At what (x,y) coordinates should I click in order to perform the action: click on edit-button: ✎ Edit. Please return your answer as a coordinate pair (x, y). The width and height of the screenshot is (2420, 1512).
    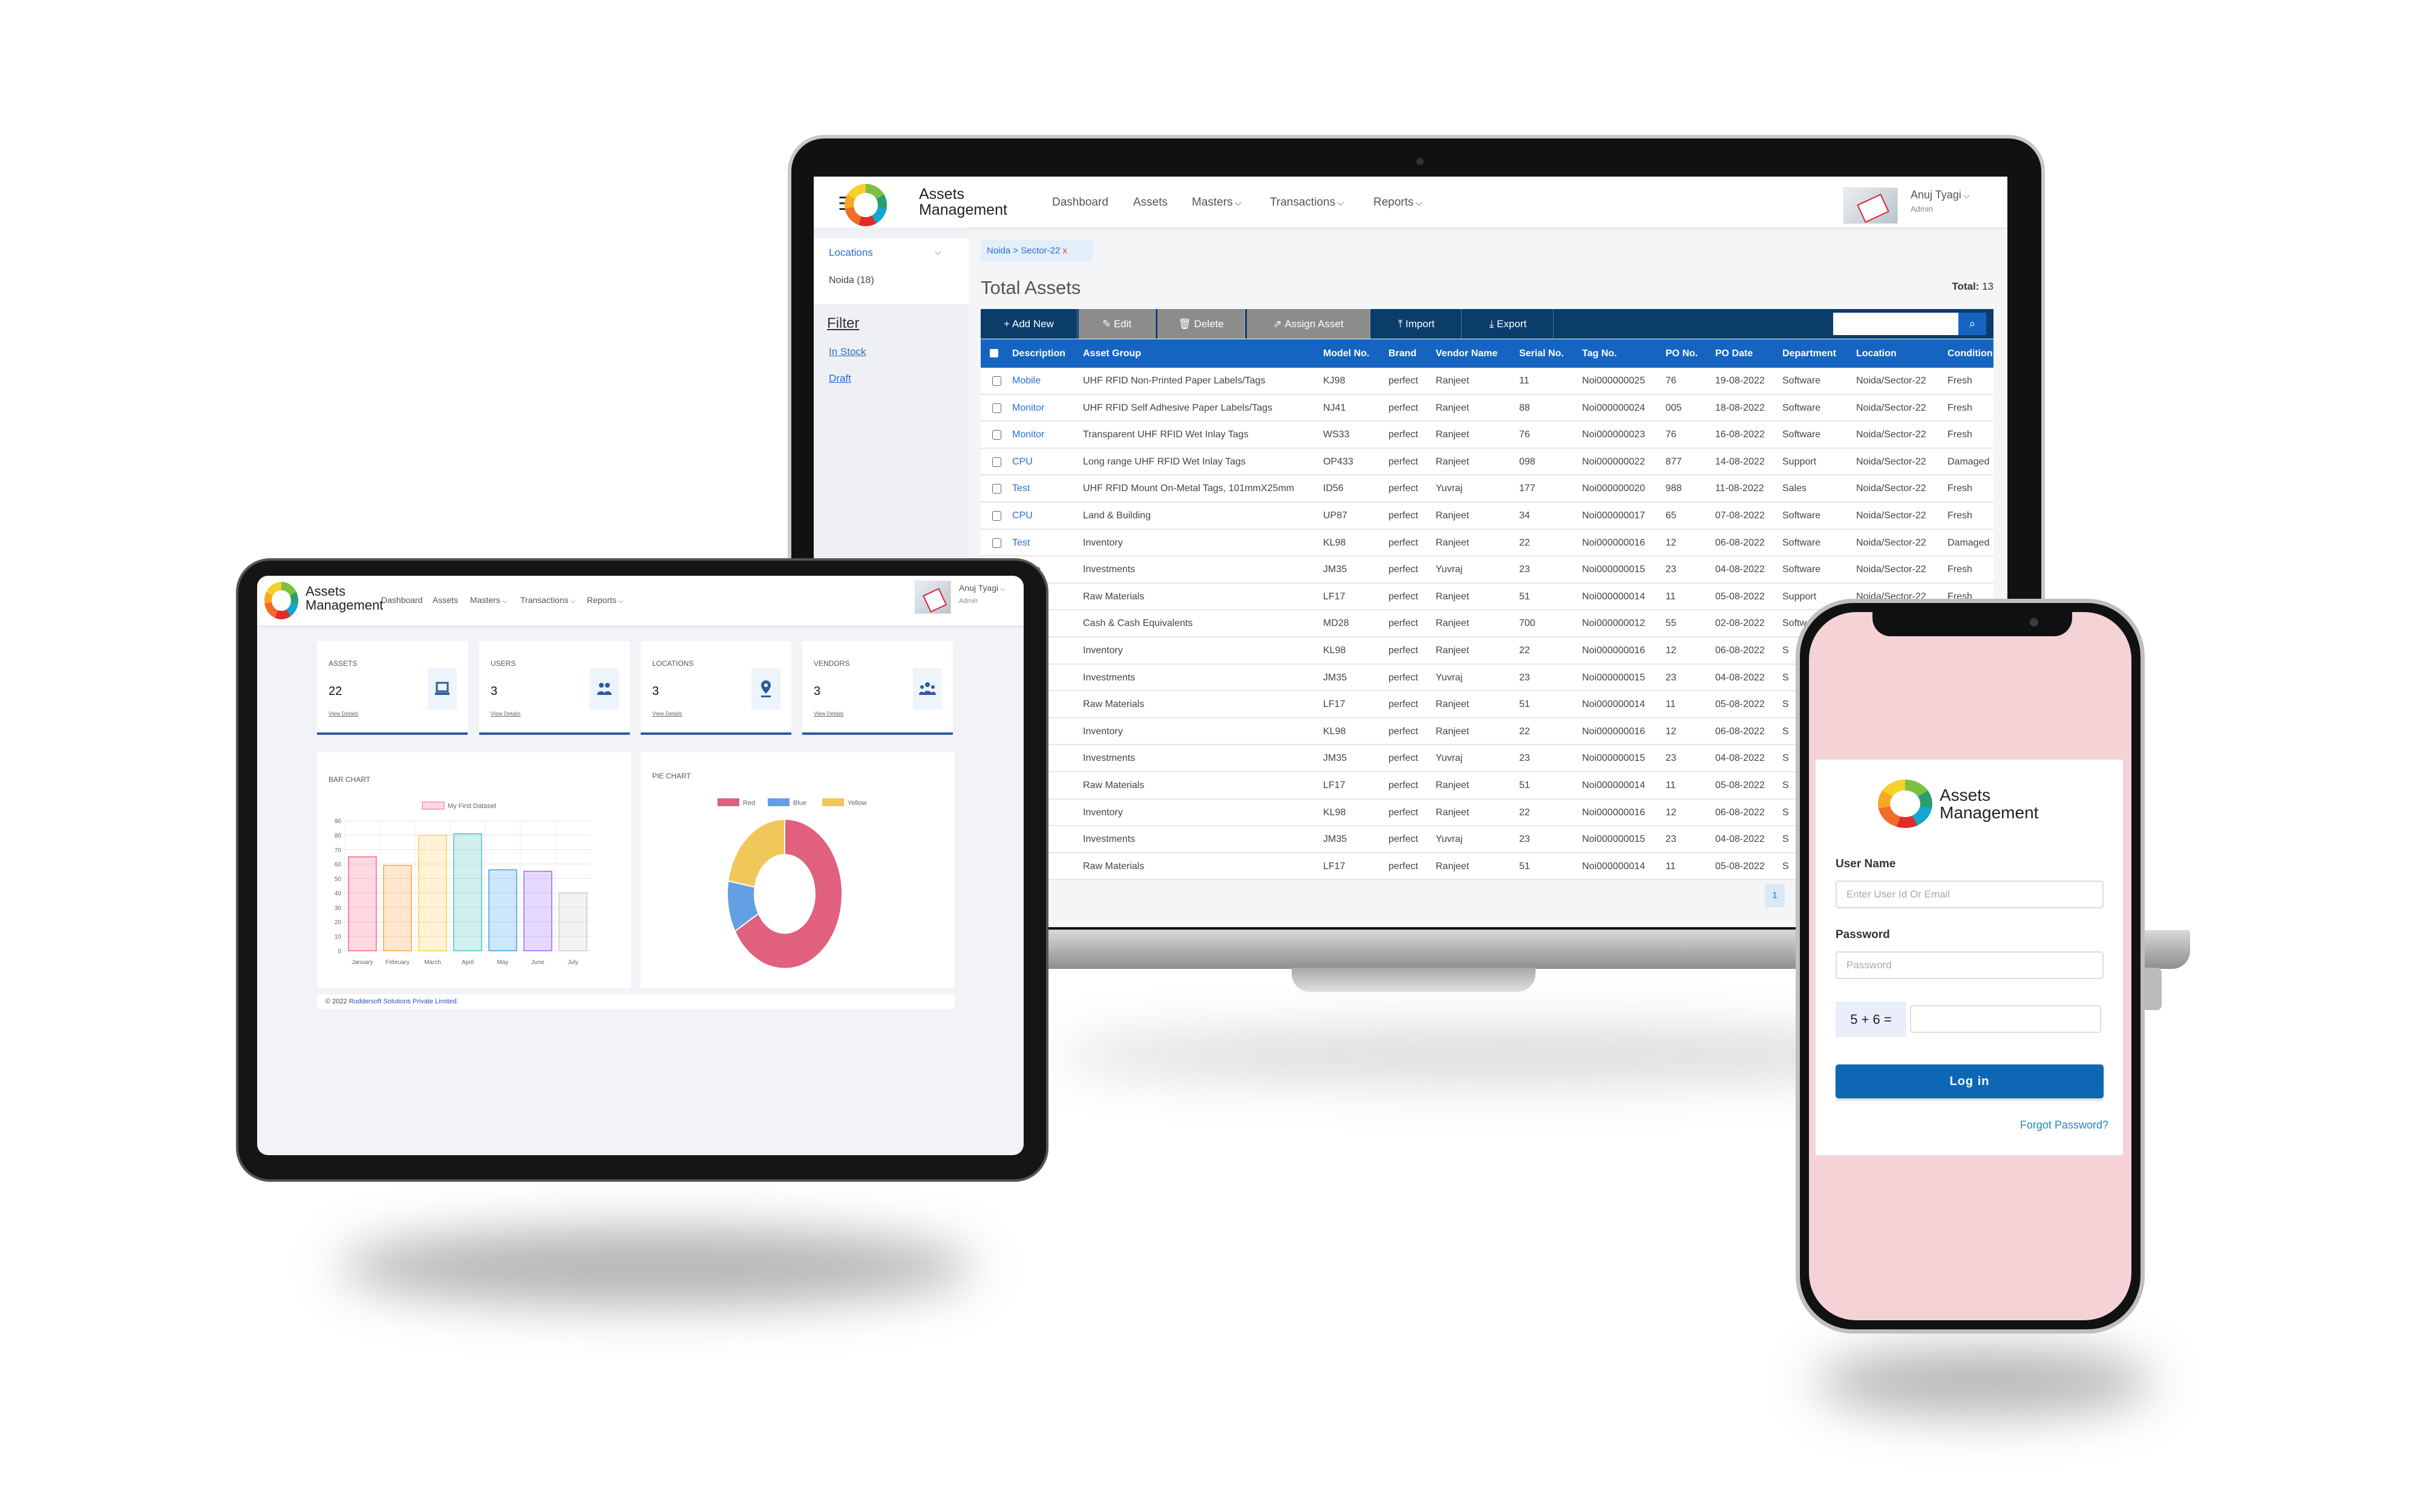
    Looking at the image, I should click on (1117, 324).